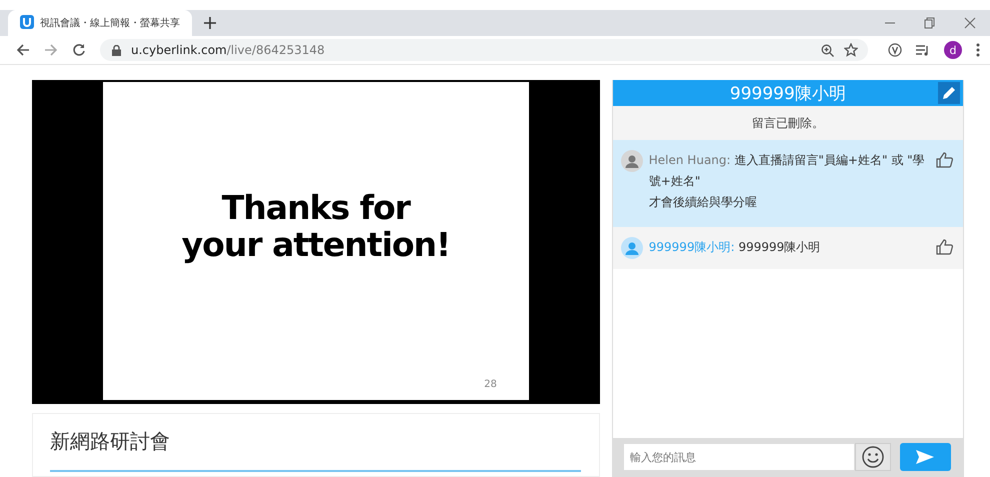 This screenshot has height=477, width=990. What do you see at coordinates (978, 50) in the screenshot?
I see `menu-icon` at bounding box center [978, 50].